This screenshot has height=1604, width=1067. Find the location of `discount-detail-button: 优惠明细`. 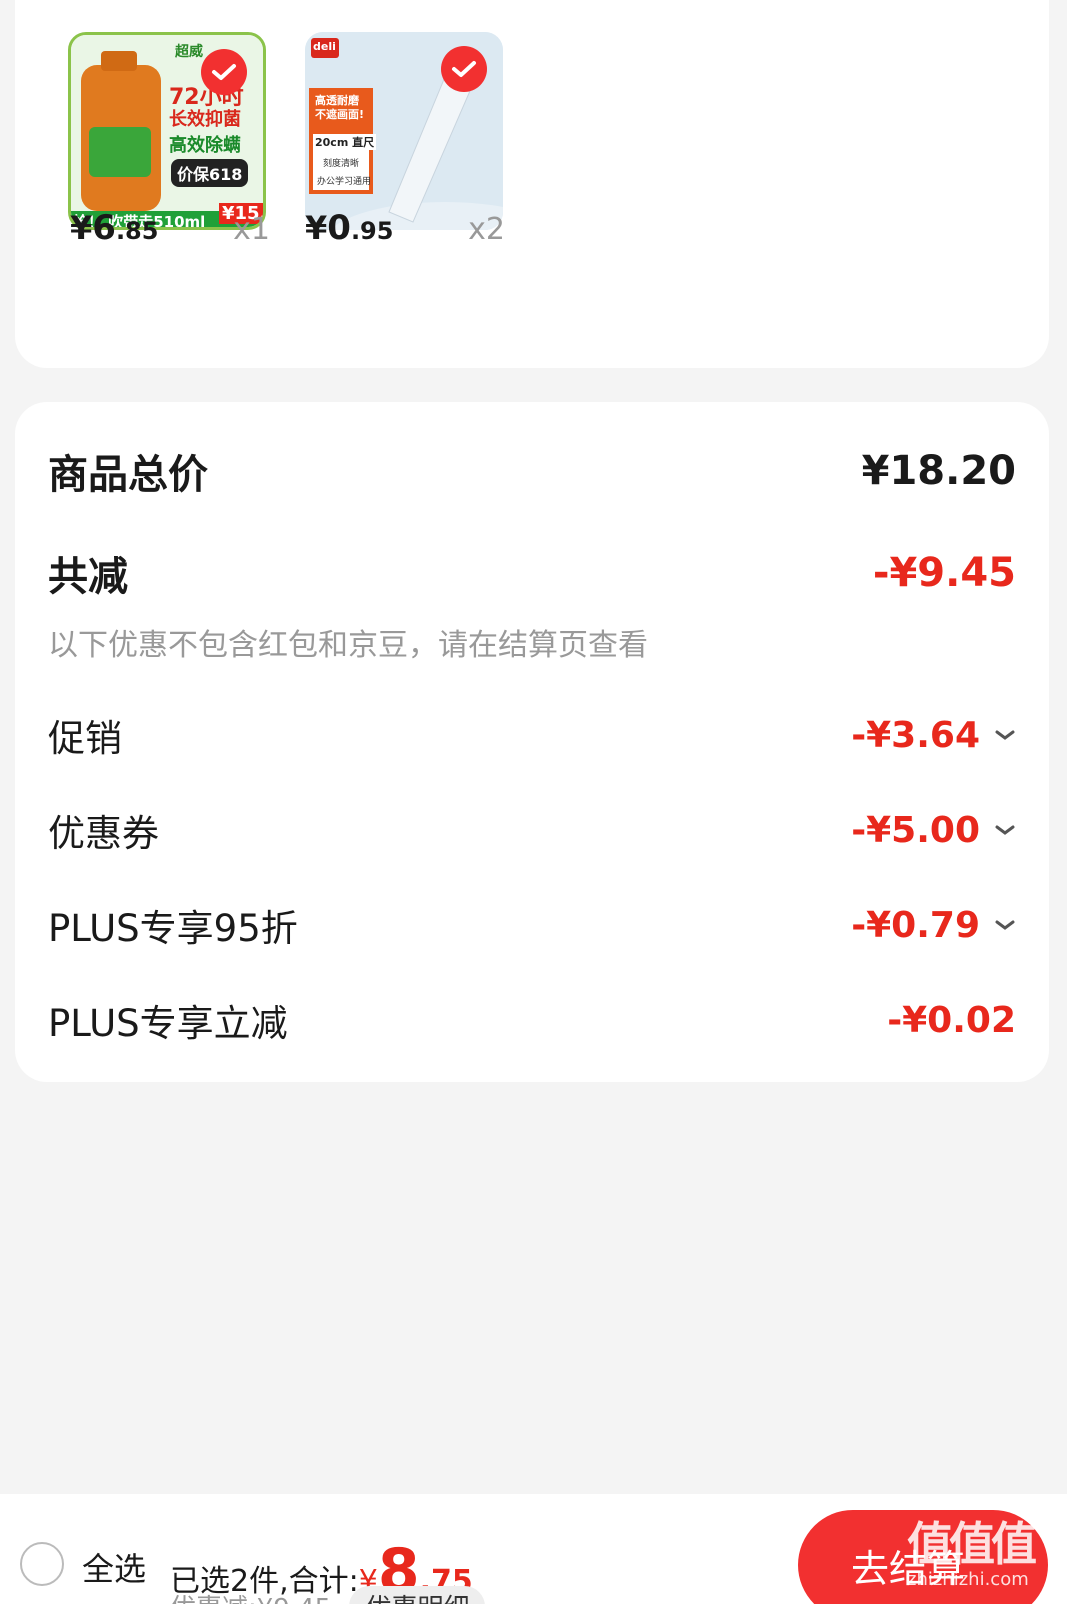

discount-detail-button: 优惠明细 is located at coordinates (417, 1595).